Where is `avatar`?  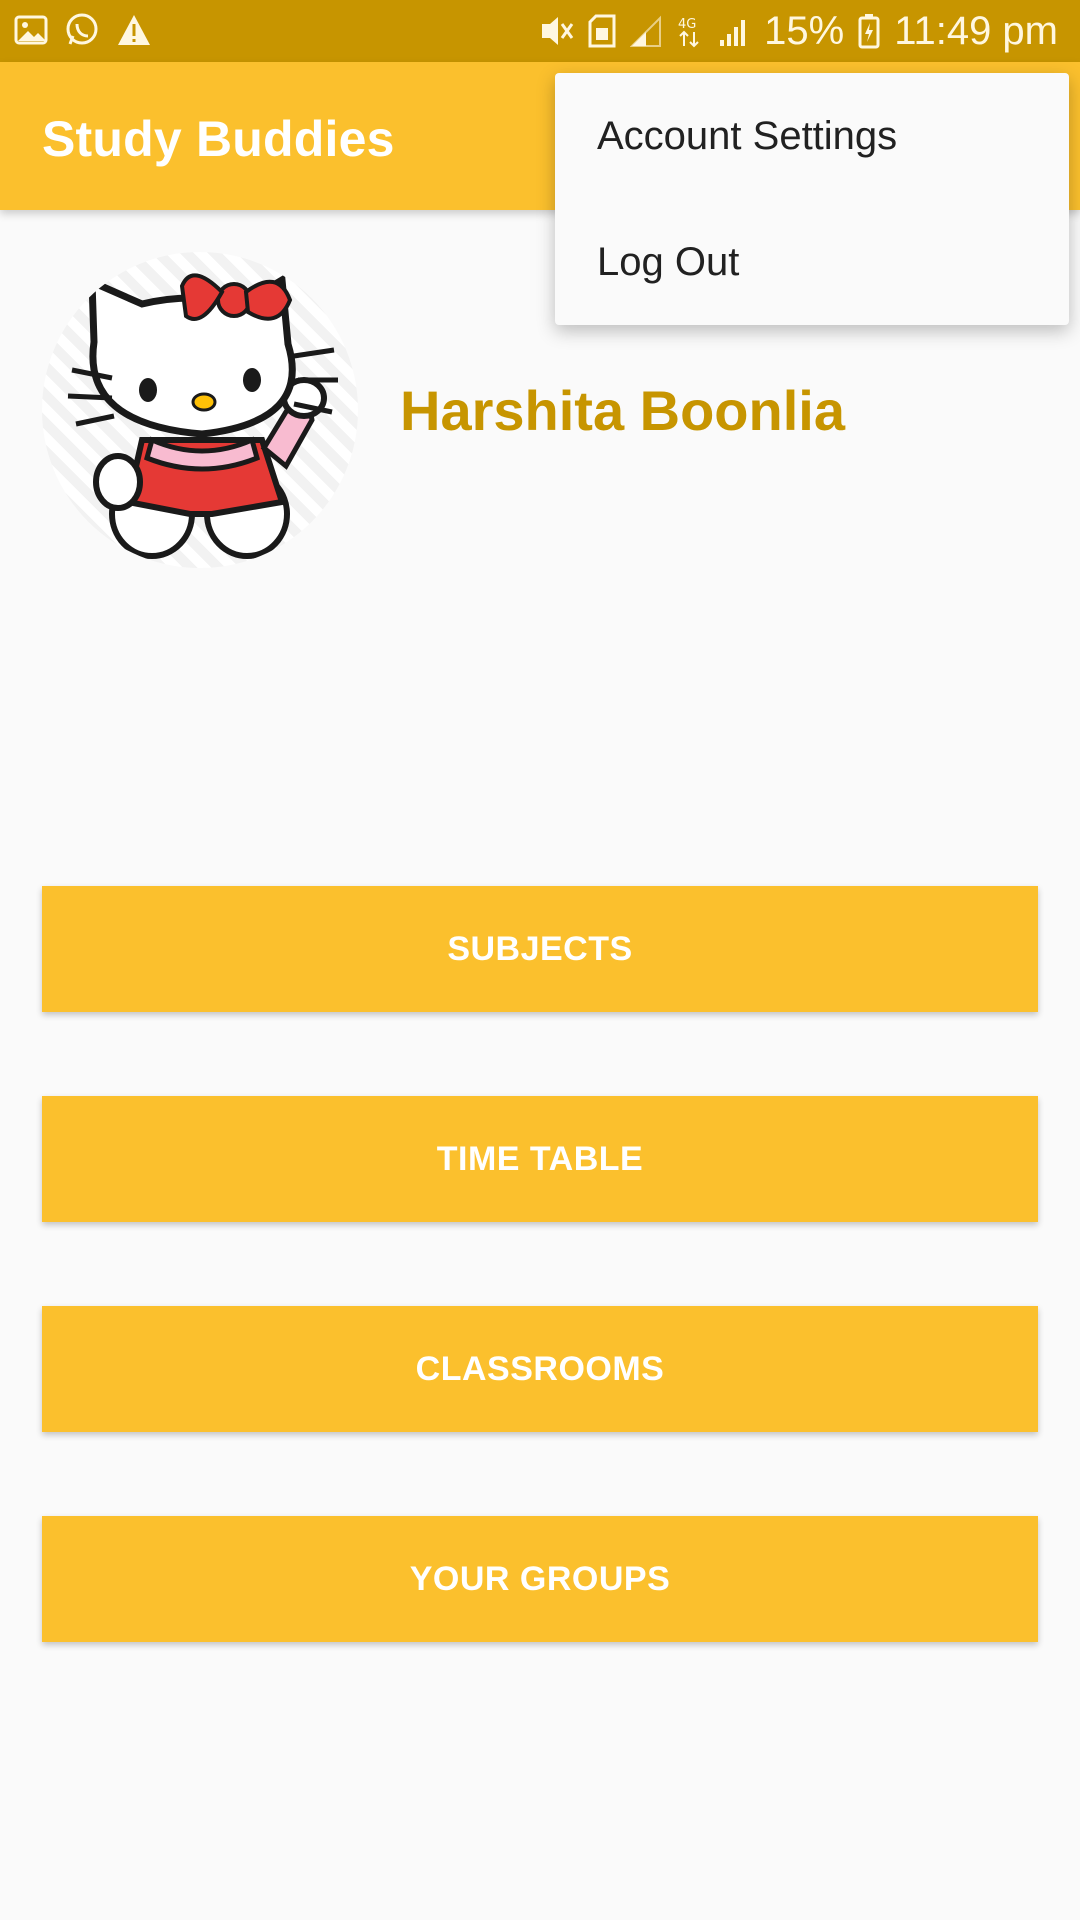
avatar is located at coordinates (200, 410).